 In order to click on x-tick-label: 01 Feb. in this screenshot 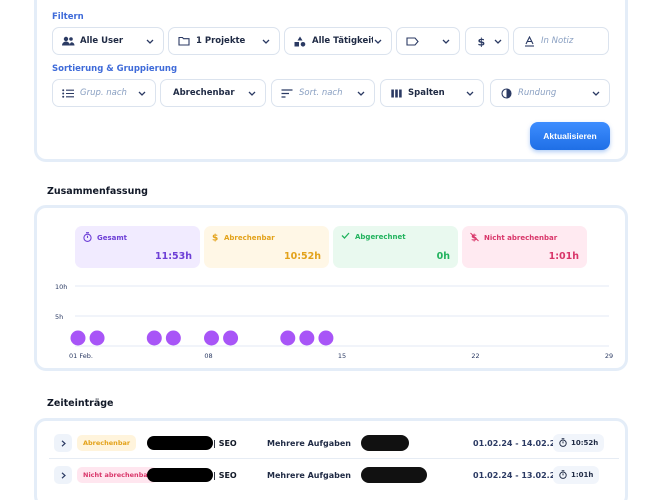, I will do `click(81, 356)`.